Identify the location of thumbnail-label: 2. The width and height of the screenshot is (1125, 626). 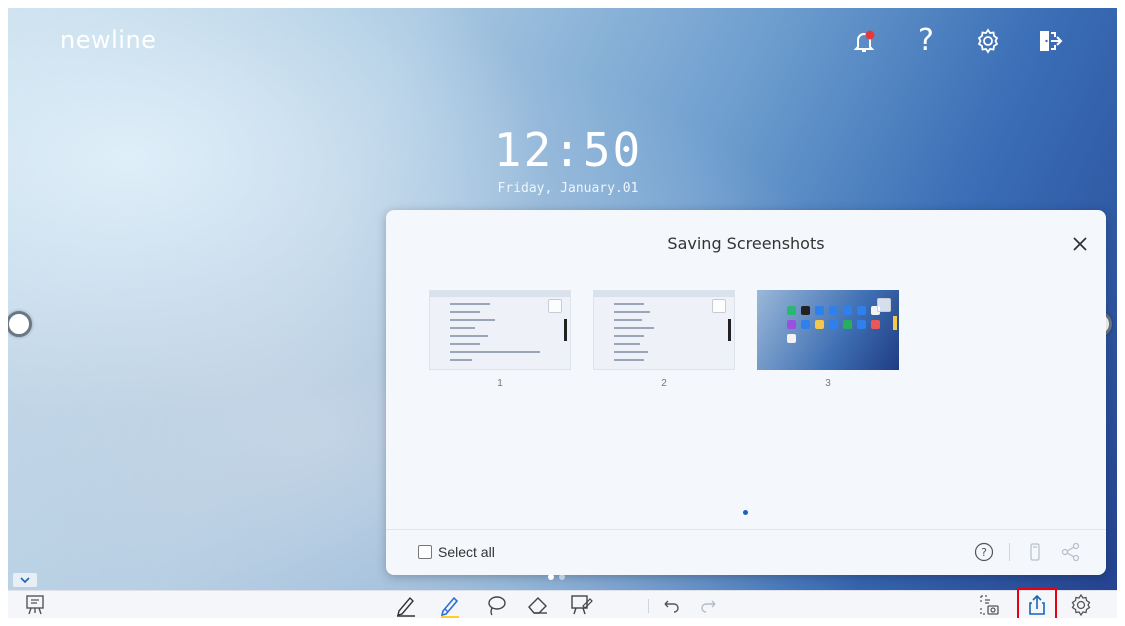
(664, 383).